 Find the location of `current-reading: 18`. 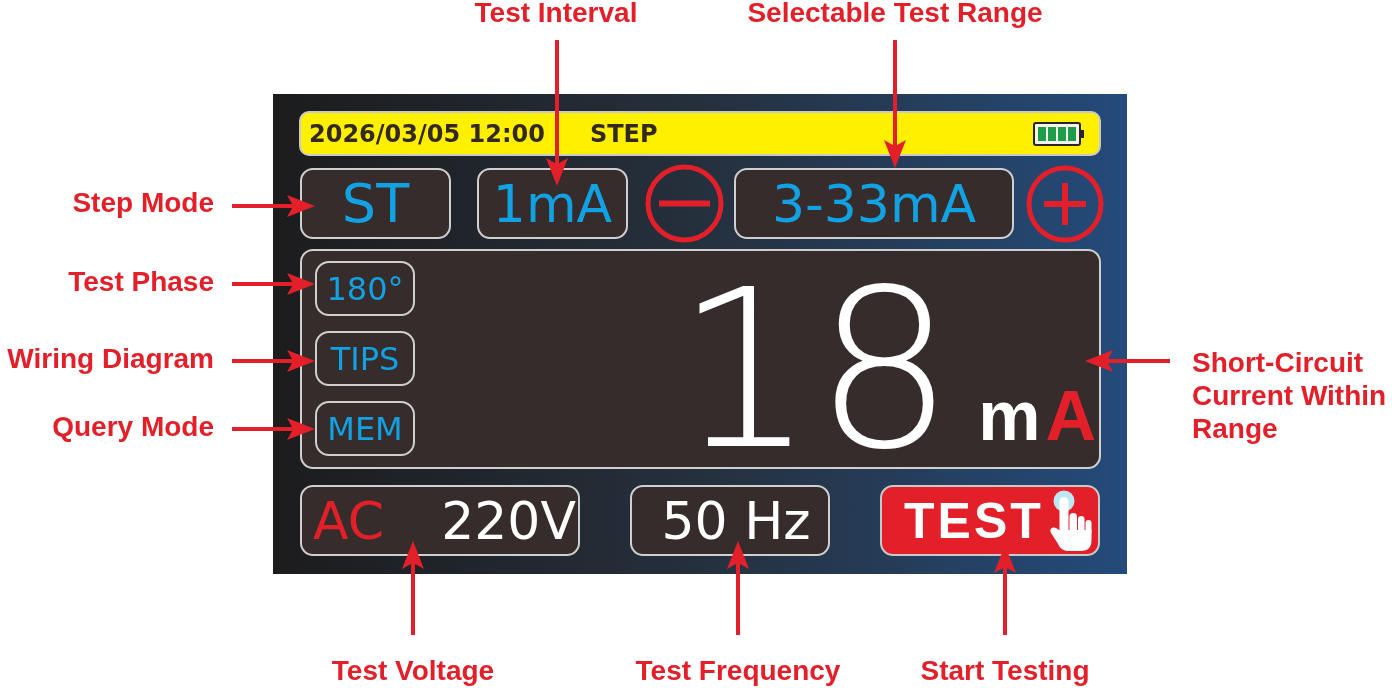

current-reading: 18 is located at coordinates (815, 371).